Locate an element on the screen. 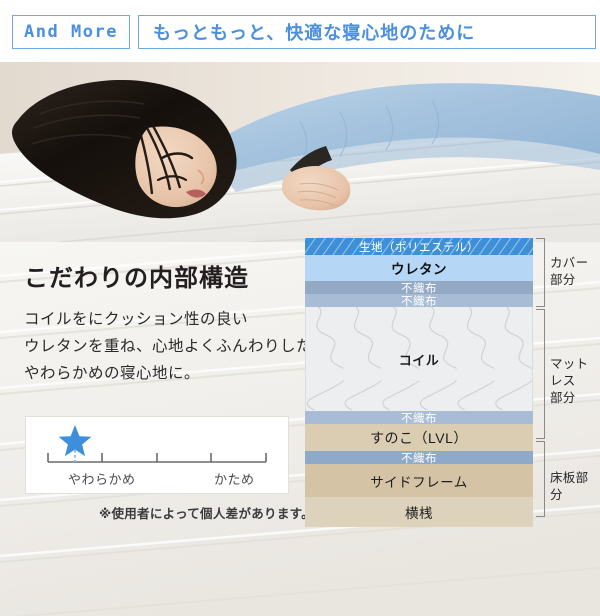  layer-fabric: 生地（ポリエステル） is located at coordinates (419, 246).